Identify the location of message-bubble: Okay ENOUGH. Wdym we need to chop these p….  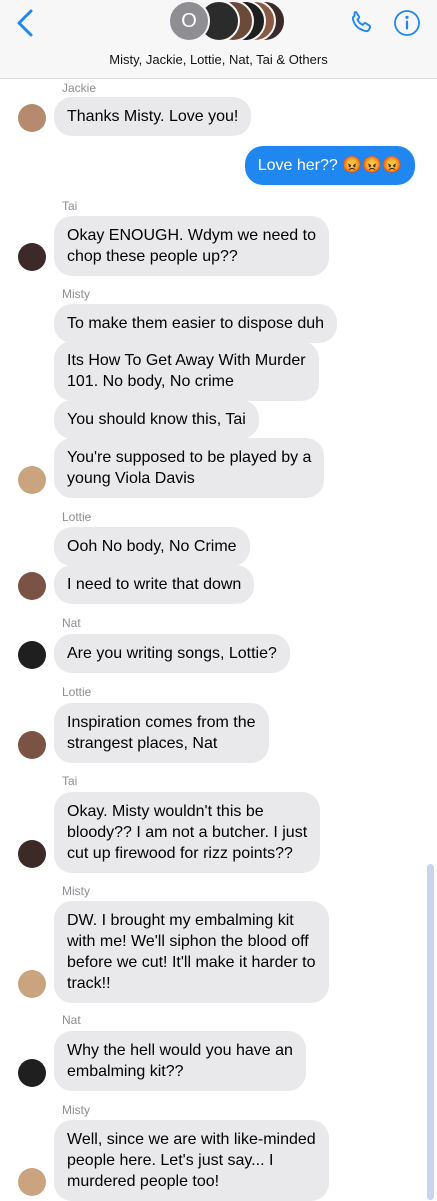
(191, 246).